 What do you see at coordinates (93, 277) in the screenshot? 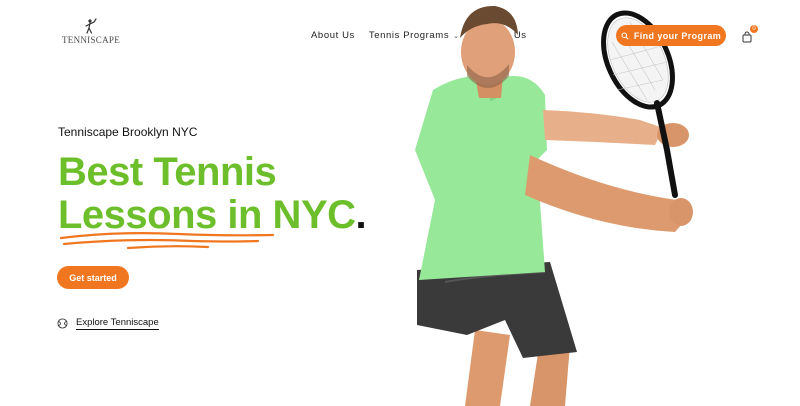
I see `get-started-button: Get started` at bounding box center [93, 277].